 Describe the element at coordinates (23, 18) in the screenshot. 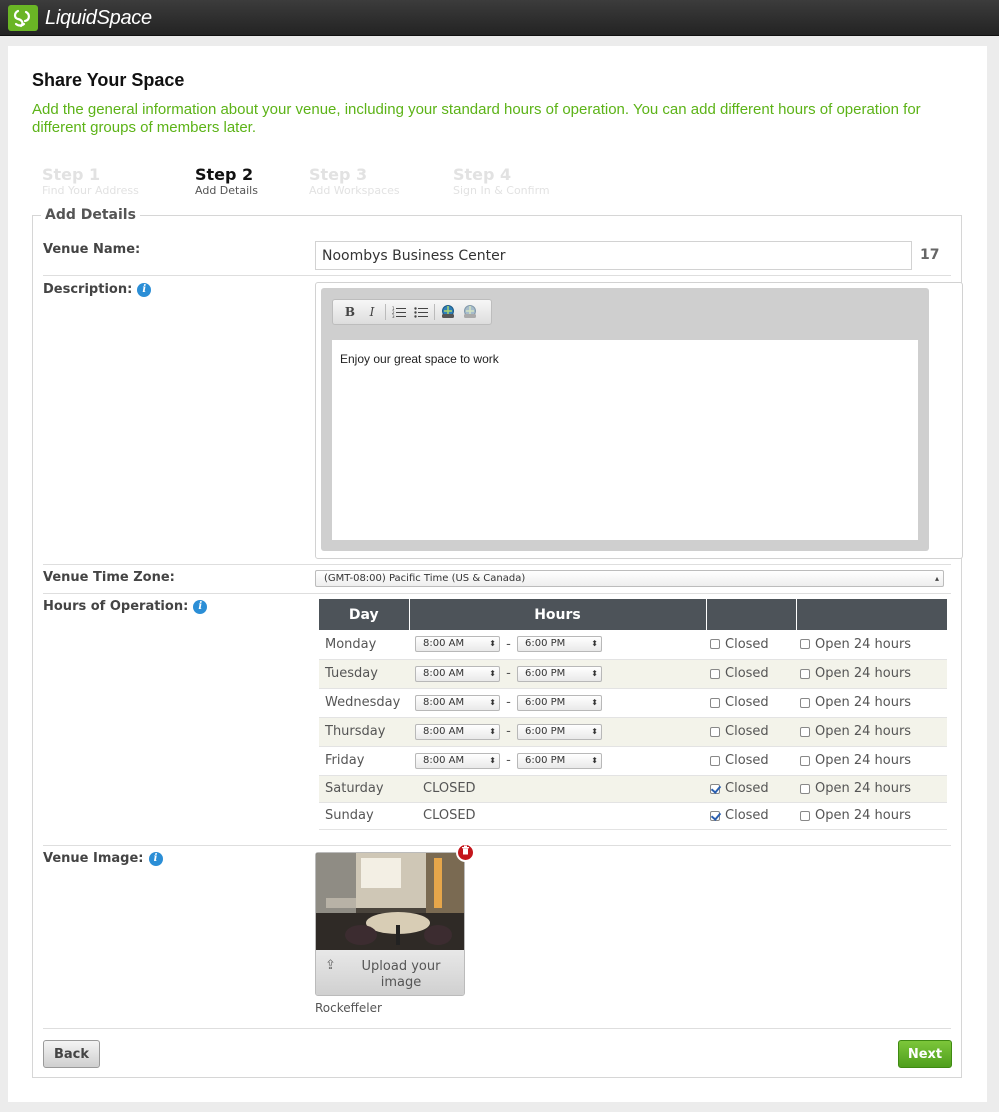

I see `logo-icon` at that location.